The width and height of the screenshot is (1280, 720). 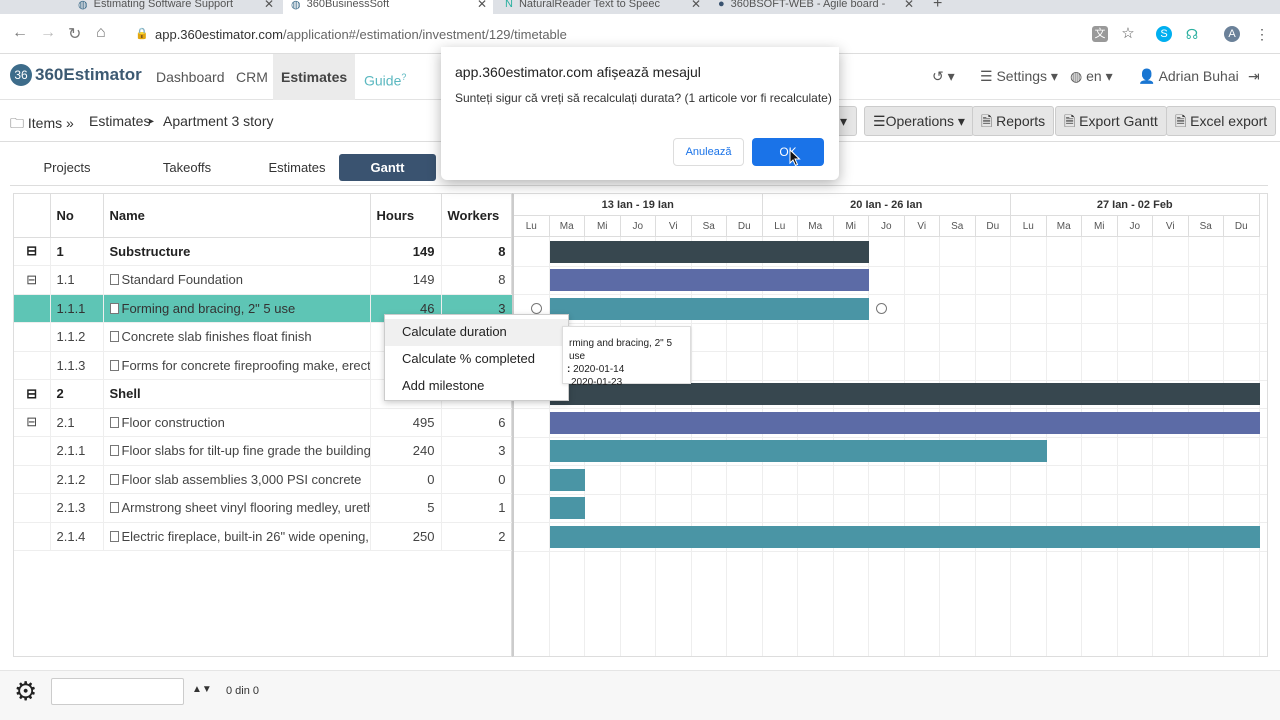 What do you see at coordinates (476, 332) in the screenshot?
I see `menu-item-calculate-duration: Calculate duration` at bounding box center [476, 332].